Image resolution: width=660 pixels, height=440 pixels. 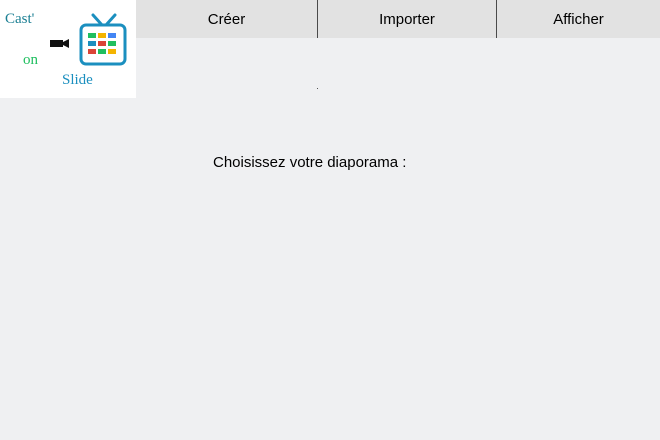 I want to click on app-logo: Cast' on Slide, so click(x=68, y=49).